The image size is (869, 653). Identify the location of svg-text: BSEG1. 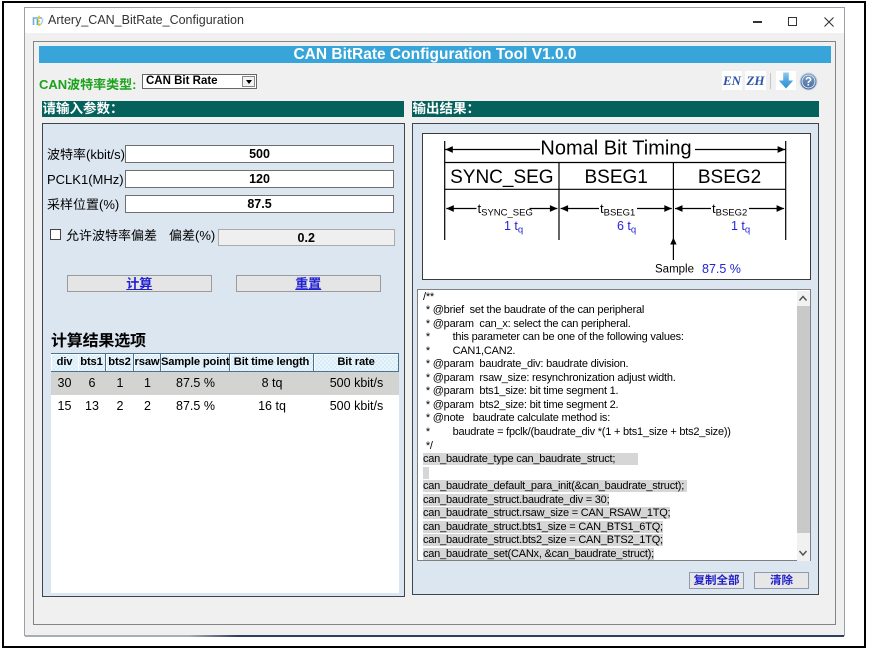
(616, 177).